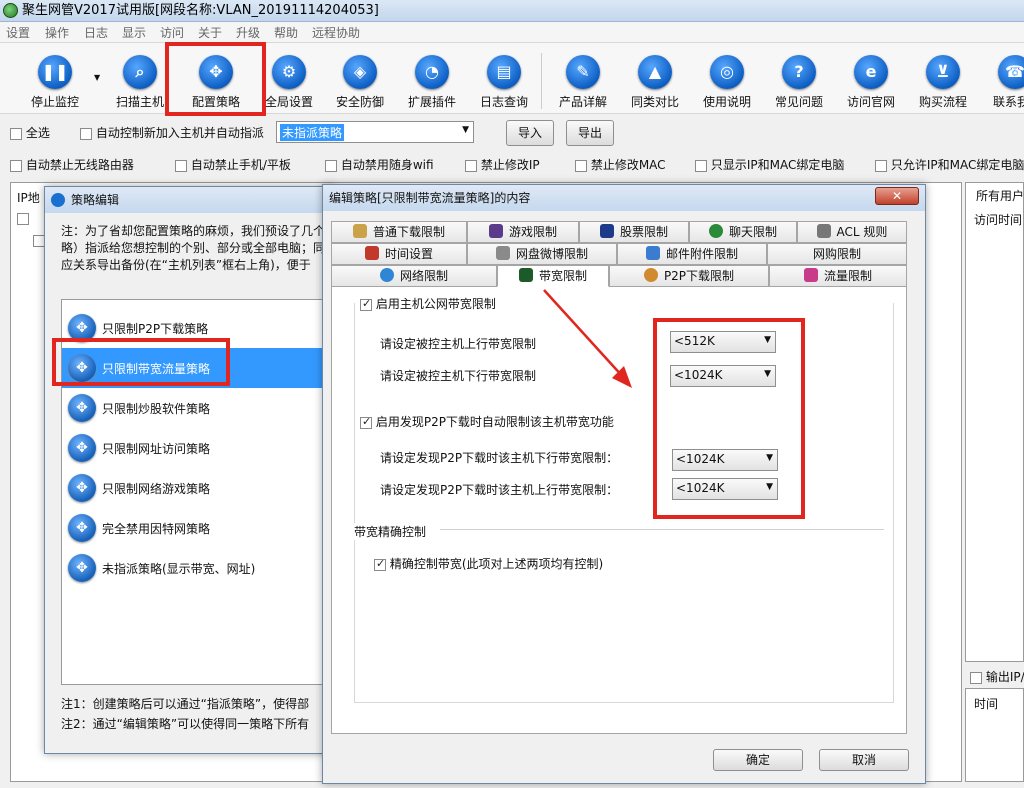 The image size is (1024, 788). Describe the element at coordinates (553, 276) in the screenshot. I see `tab-bandwidth-limit: 带宽限制` at that location.